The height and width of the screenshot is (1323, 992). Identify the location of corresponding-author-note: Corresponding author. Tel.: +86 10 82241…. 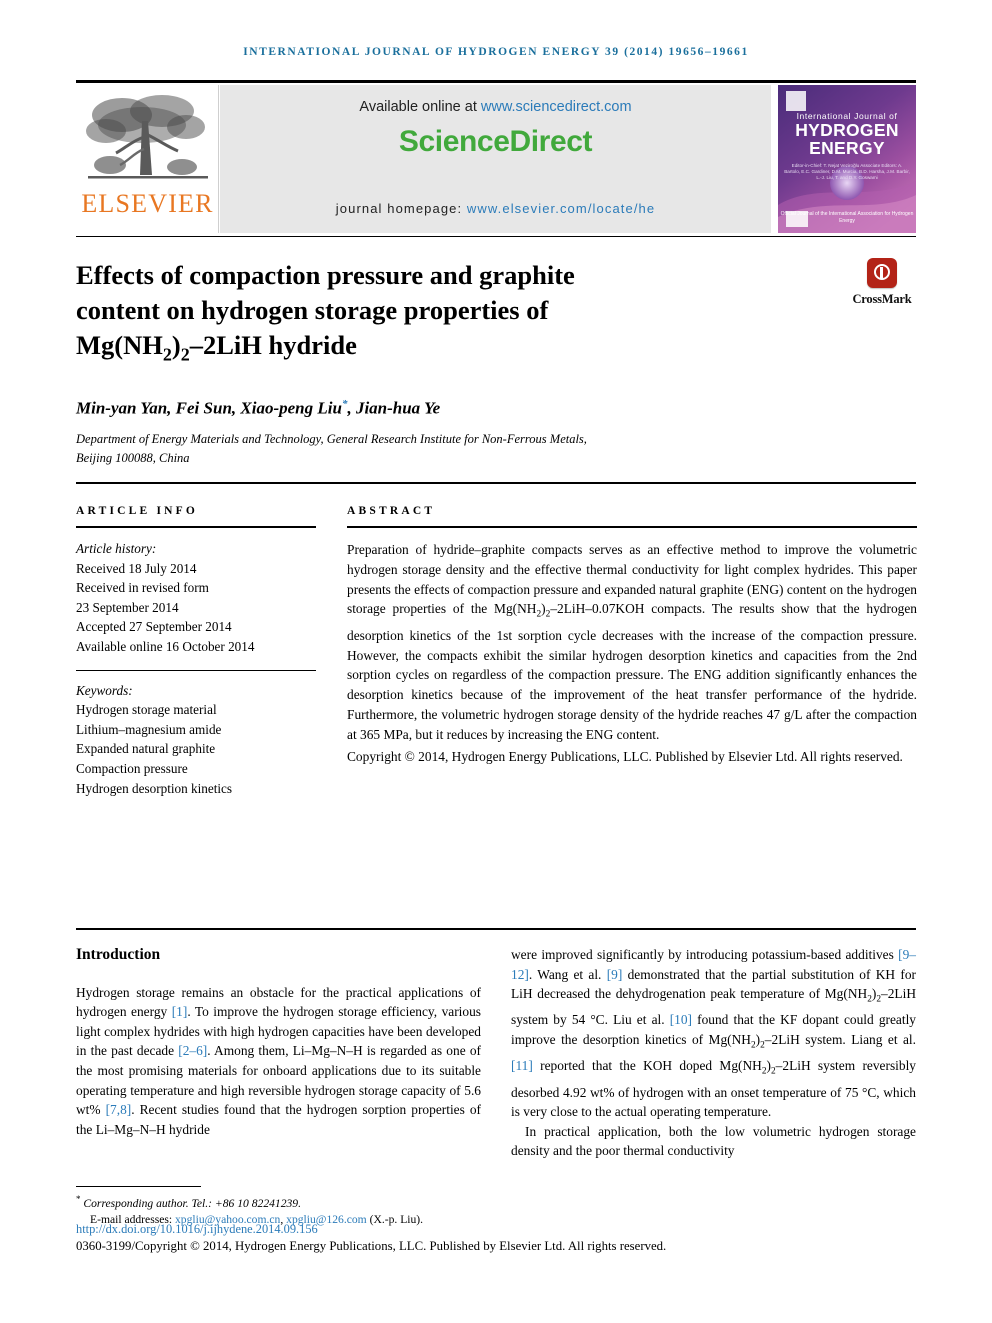
(191, 1203).